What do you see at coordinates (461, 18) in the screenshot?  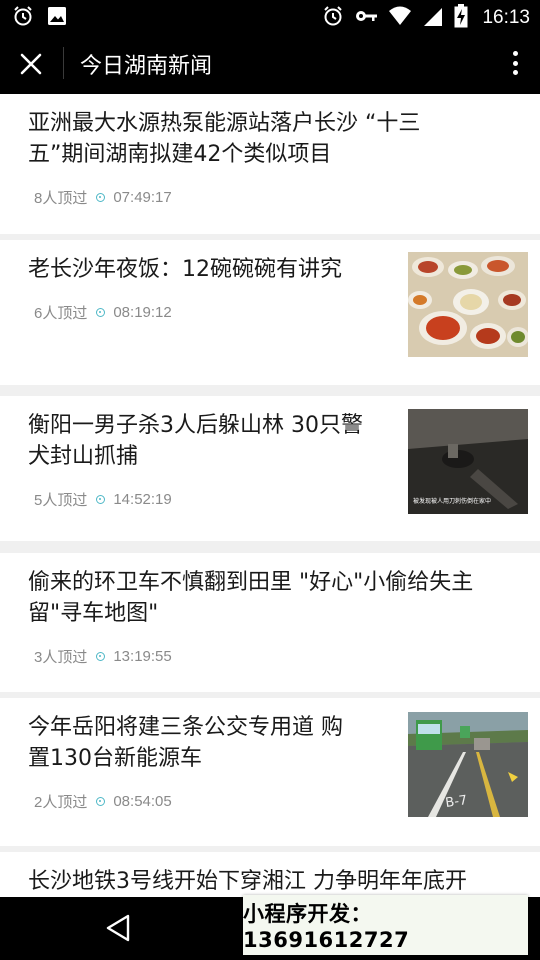 I see `battery-charging-icon` at bounding box center [461, 18].